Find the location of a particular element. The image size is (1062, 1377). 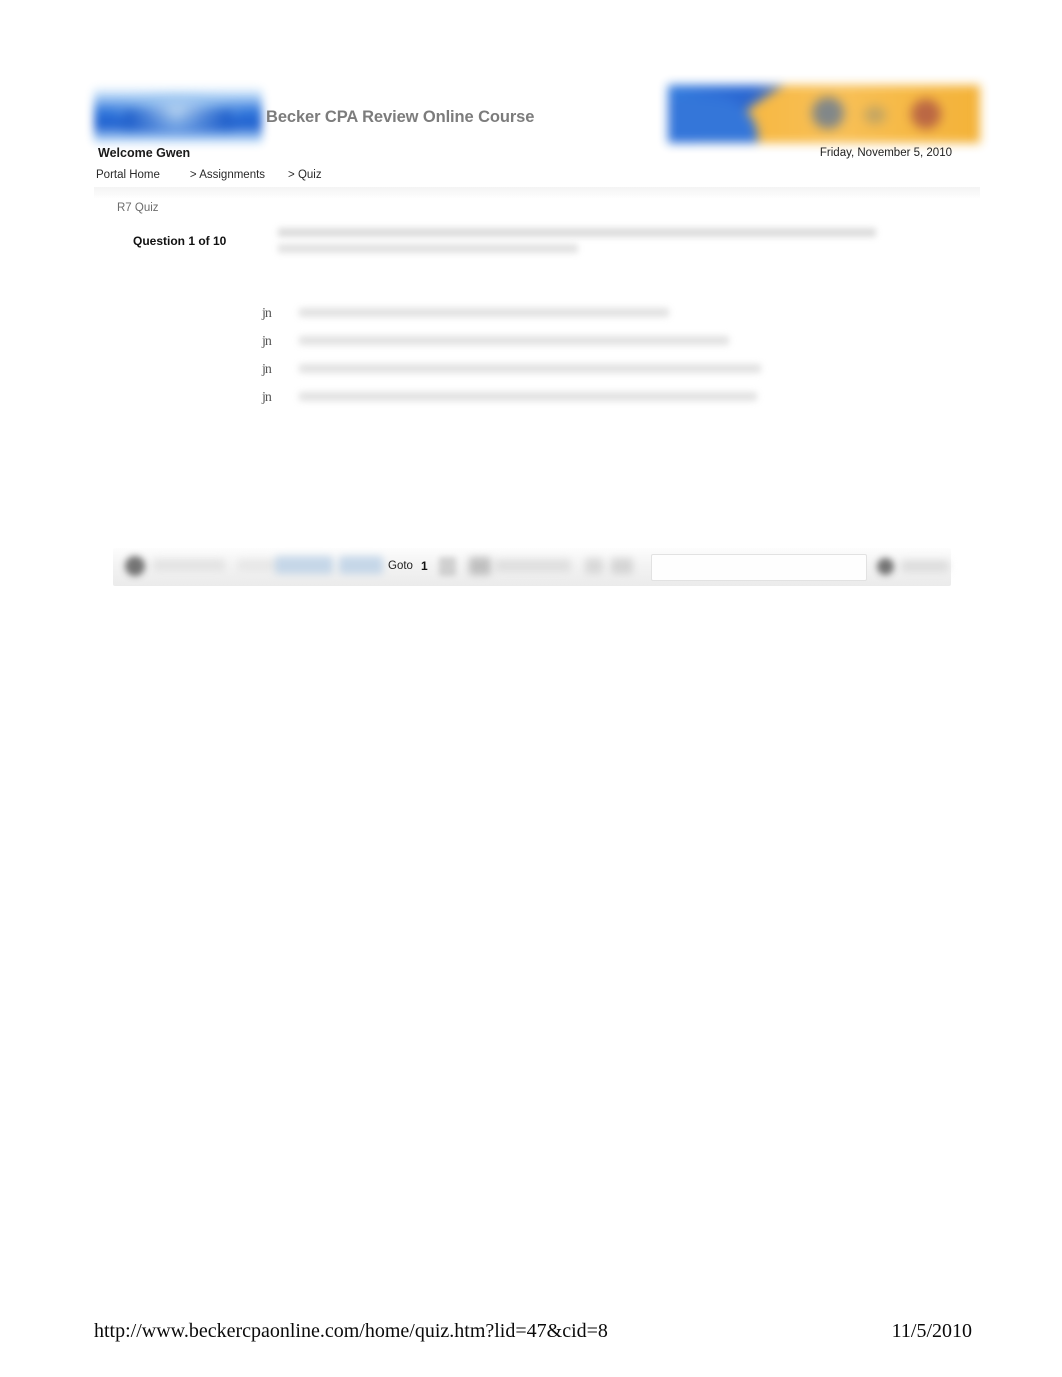

quiz-toolbar: Goto 1 is located at coordinates (532, 567).